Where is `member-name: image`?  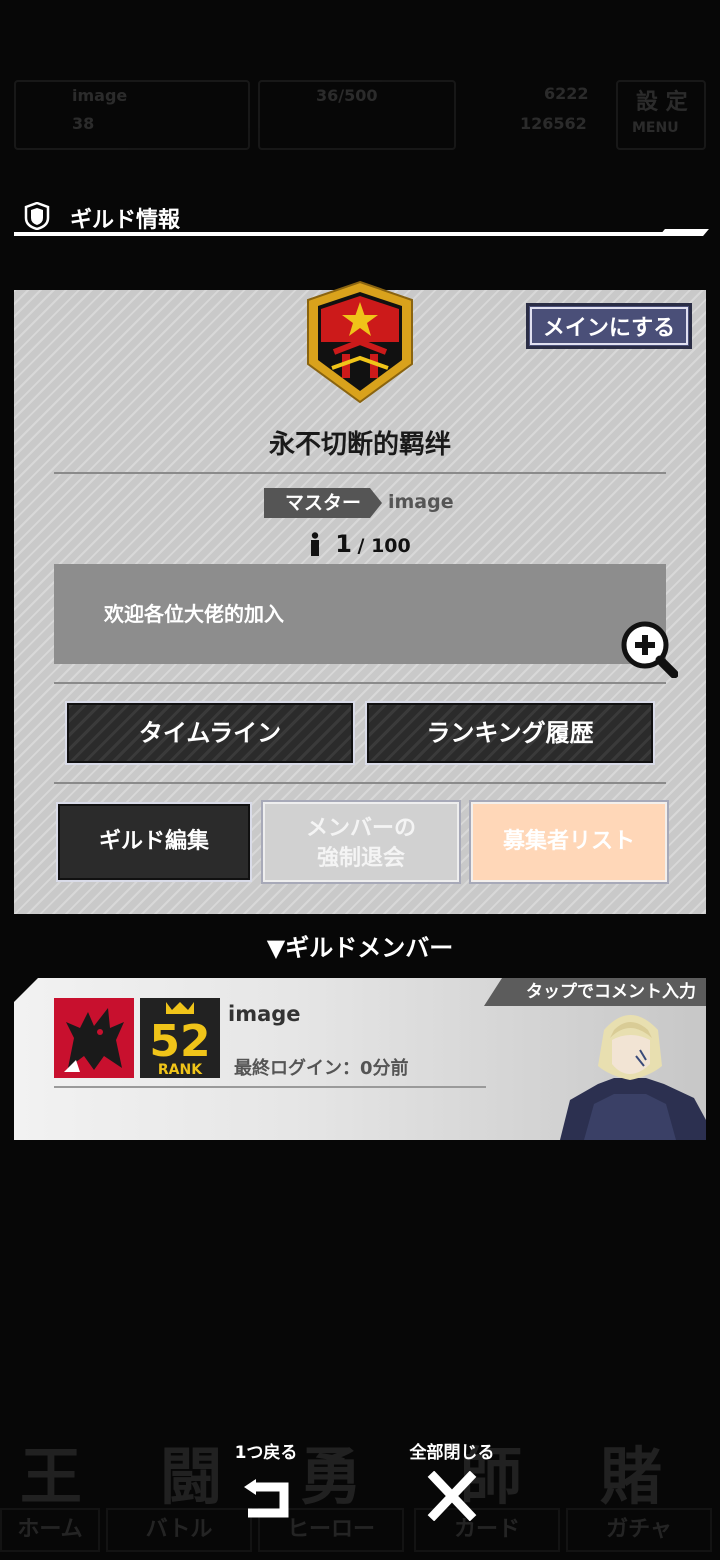 member-name: image is located at coordinates (264, 1014).